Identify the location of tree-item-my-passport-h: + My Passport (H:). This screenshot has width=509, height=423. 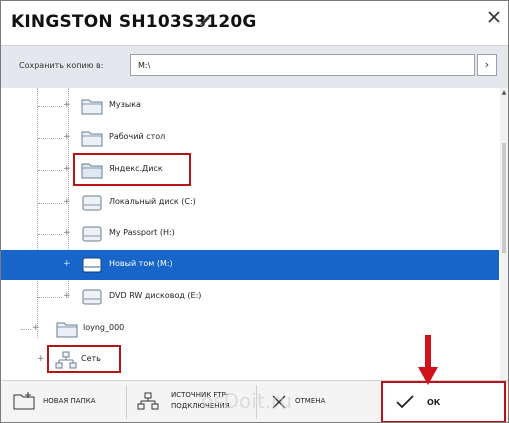
(250, 234).